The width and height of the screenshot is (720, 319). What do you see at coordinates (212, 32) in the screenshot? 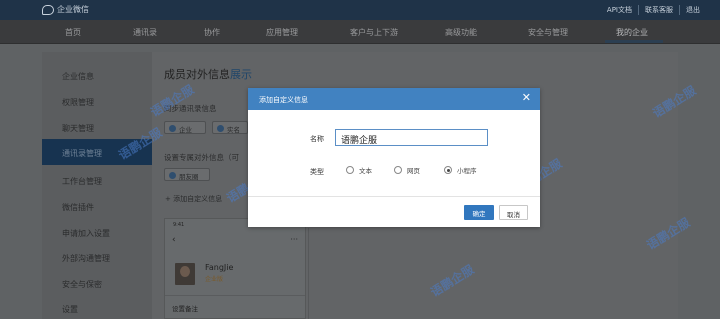
I see `nav-item-collaboration: 协作` at bounding box center [212, 32].